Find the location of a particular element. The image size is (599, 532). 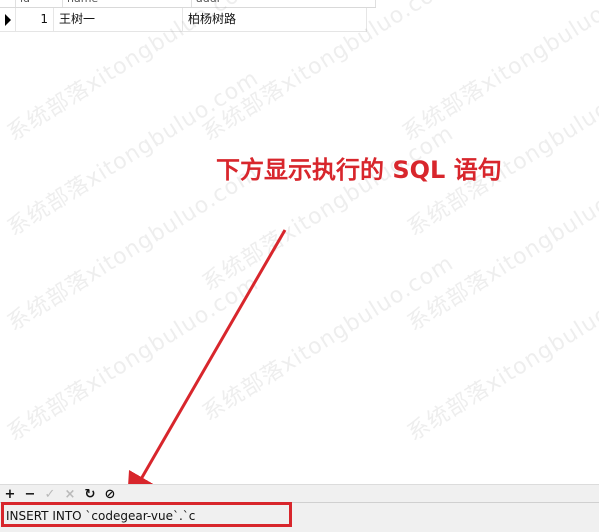

annotation-label: 下方显示执行的 SQL 语句 is located at coordinates (359, 170).